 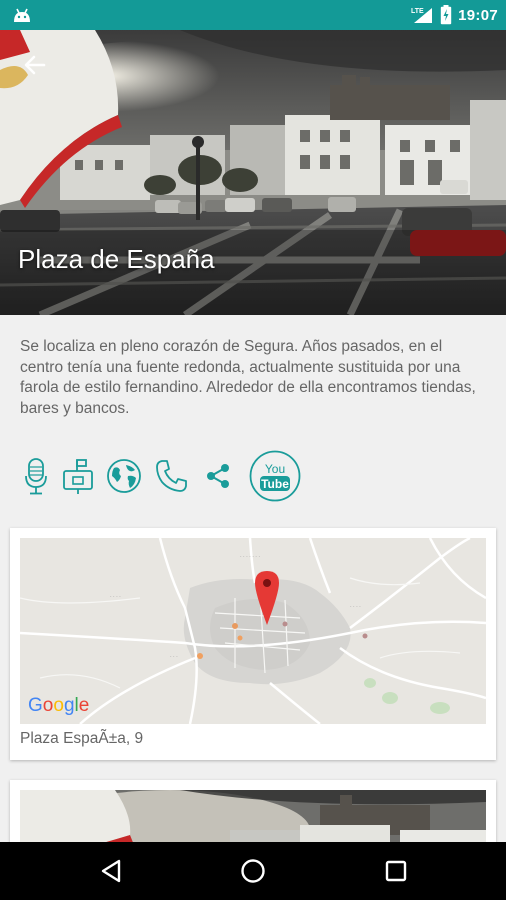 I want to click on google-logo: Google, so click(x=58, y=705).